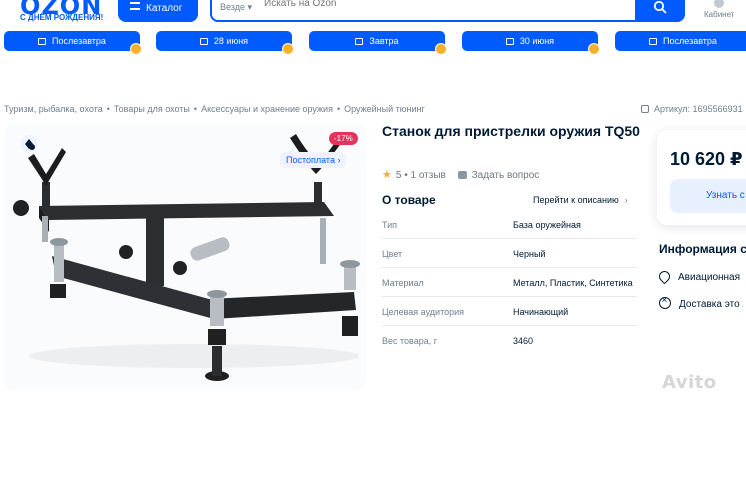  I want to click on search-button, so click(660, 11).